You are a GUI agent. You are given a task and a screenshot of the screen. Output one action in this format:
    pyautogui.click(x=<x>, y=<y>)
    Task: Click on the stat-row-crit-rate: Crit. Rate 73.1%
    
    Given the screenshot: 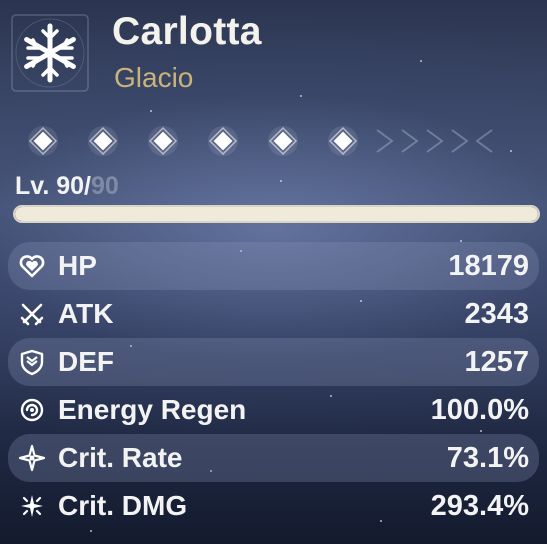 What is the action you would take?
    pyautogui.click(x=273, y=458)
    